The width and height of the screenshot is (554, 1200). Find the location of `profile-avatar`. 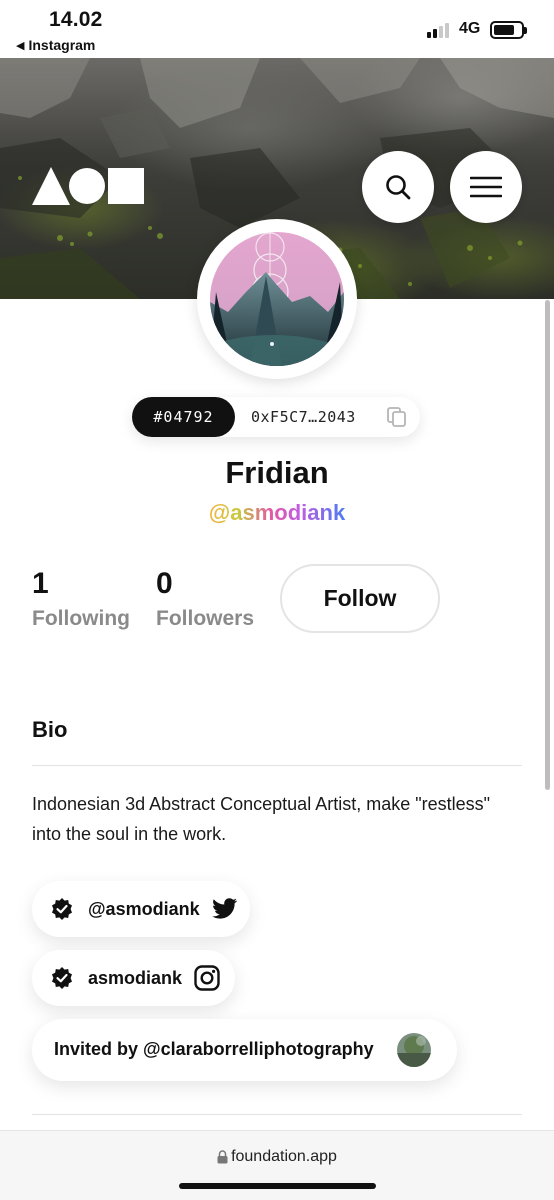

profile-avatar is located at coordinates (277, 299).